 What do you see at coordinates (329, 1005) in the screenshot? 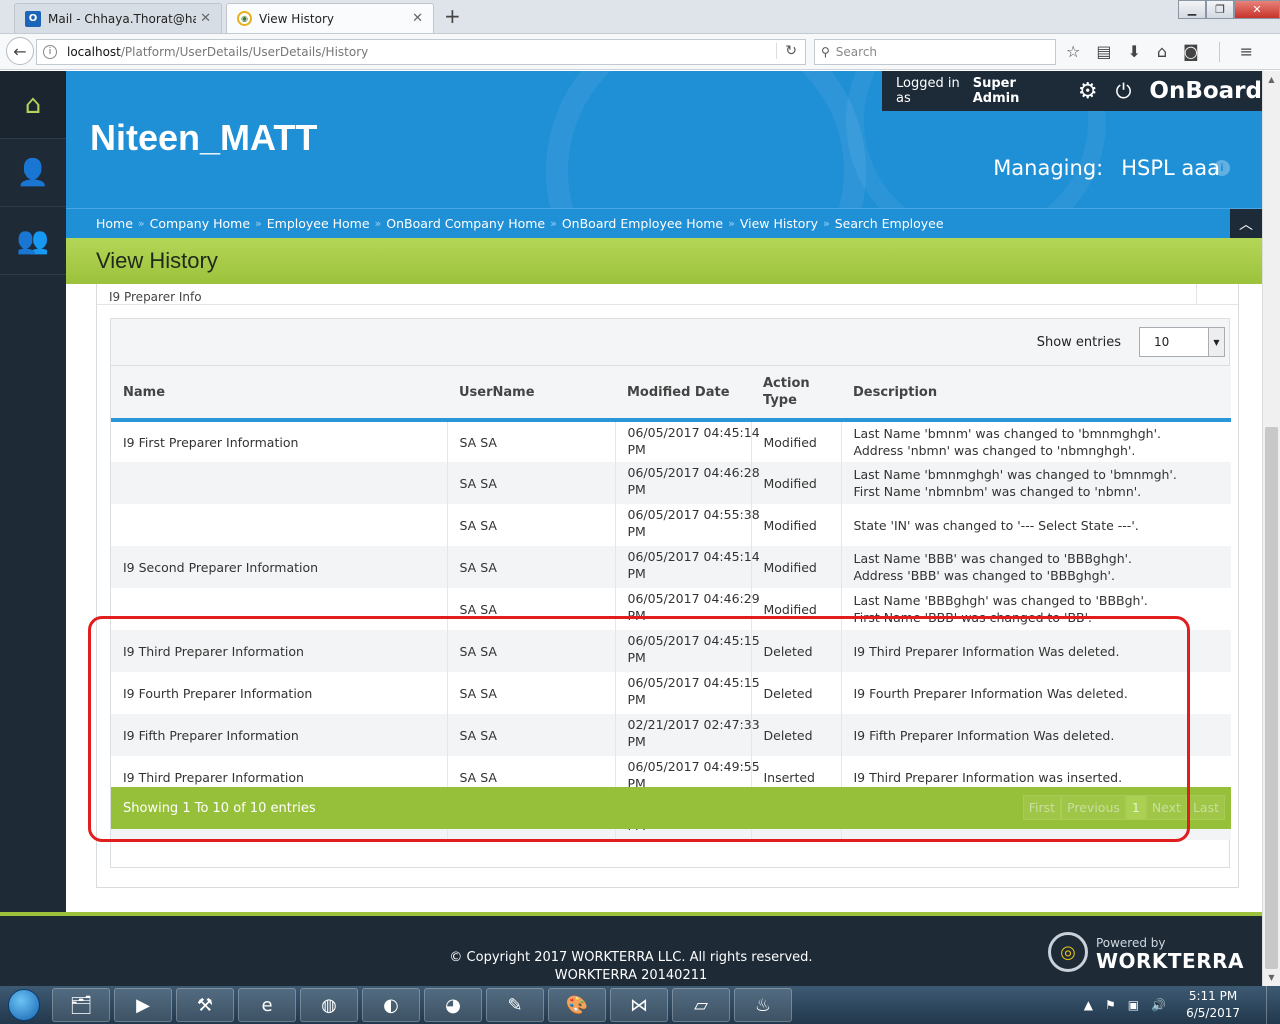
I see `chrome-icon: ◍` at bounding box center [329, 1005].